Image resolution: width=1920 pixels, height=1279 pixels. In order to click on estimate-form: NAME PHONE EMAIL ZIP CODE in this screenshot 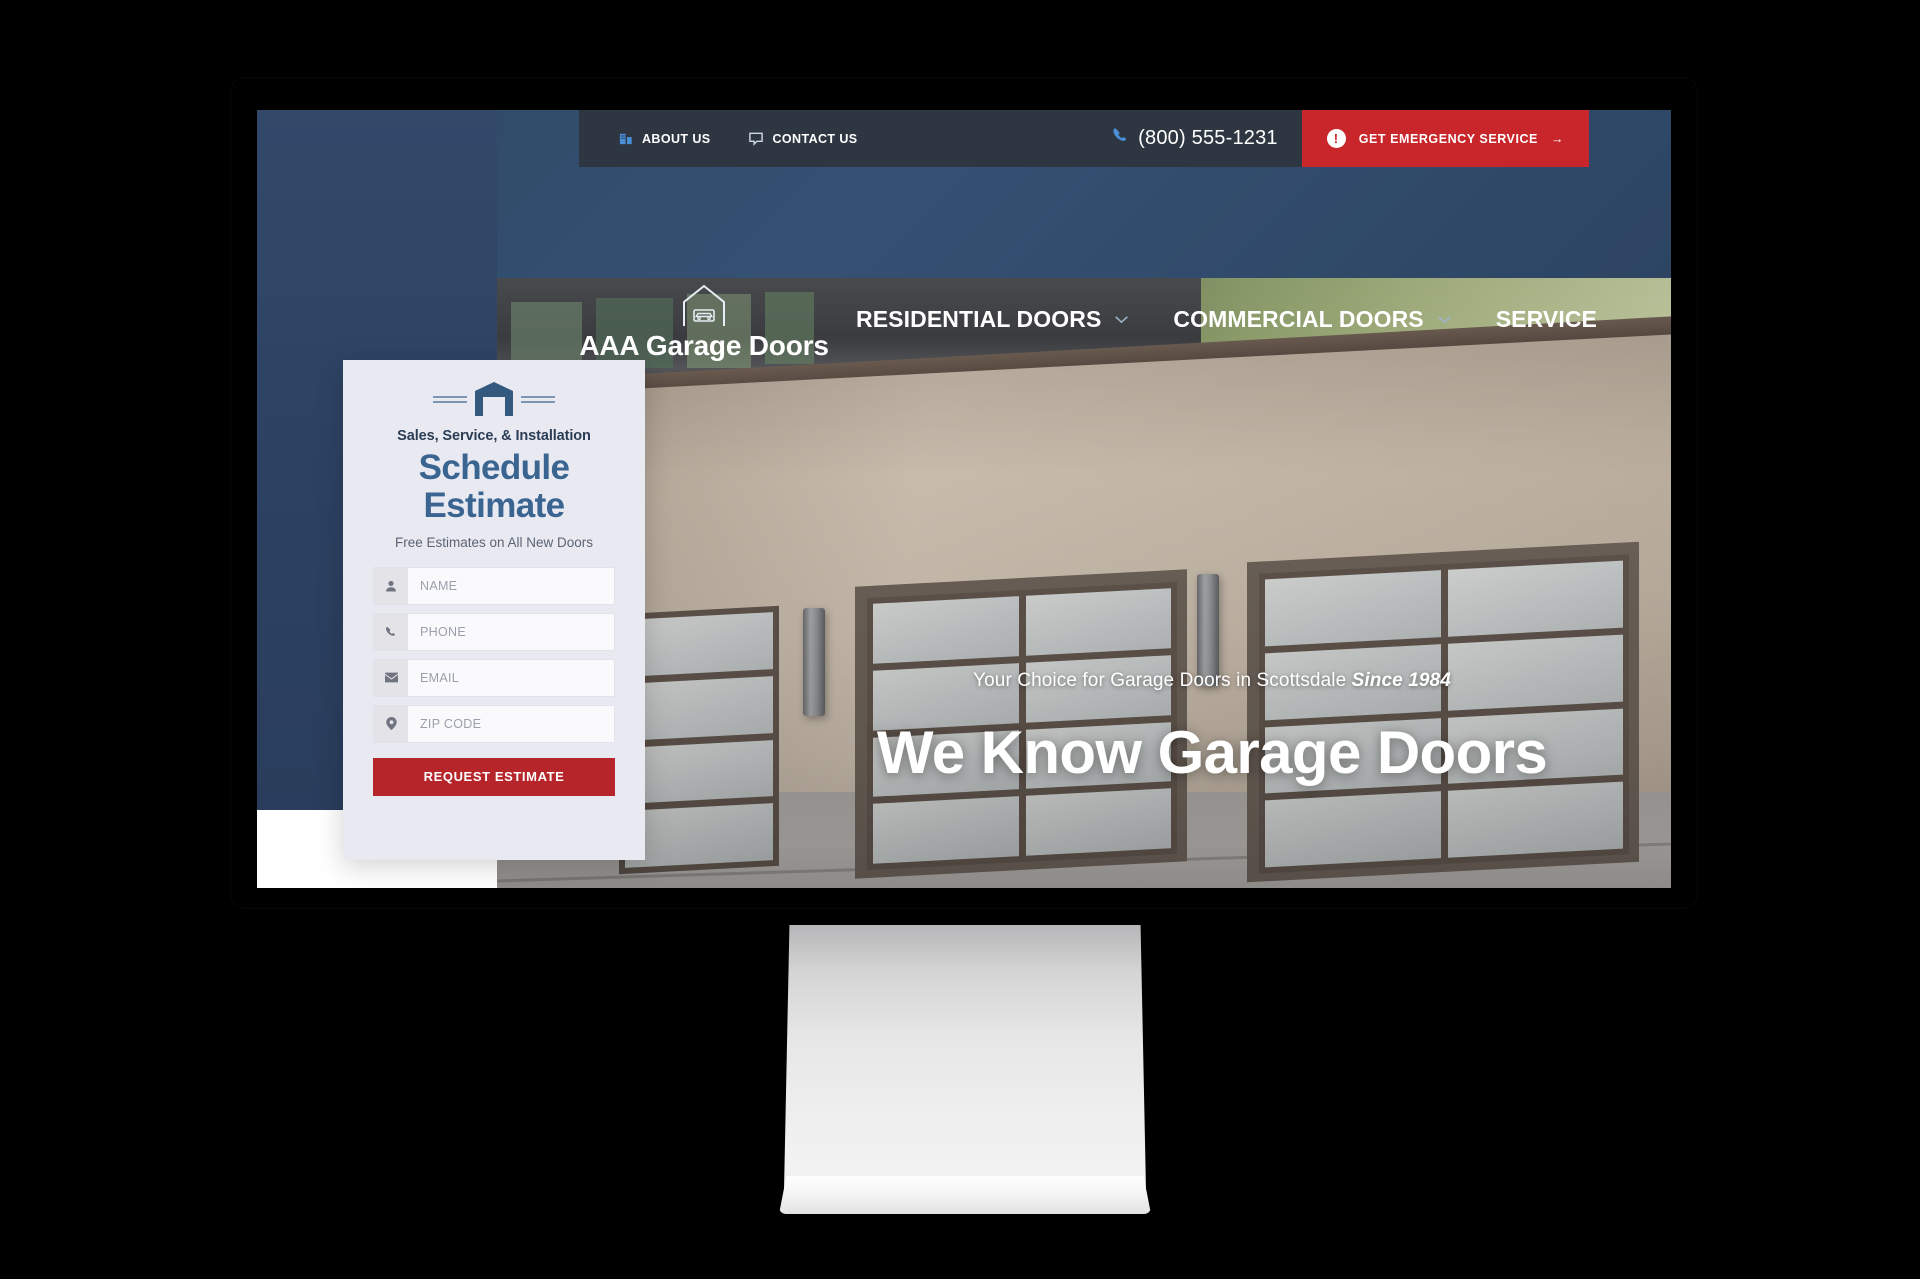, I will do `click(494, 654)`.